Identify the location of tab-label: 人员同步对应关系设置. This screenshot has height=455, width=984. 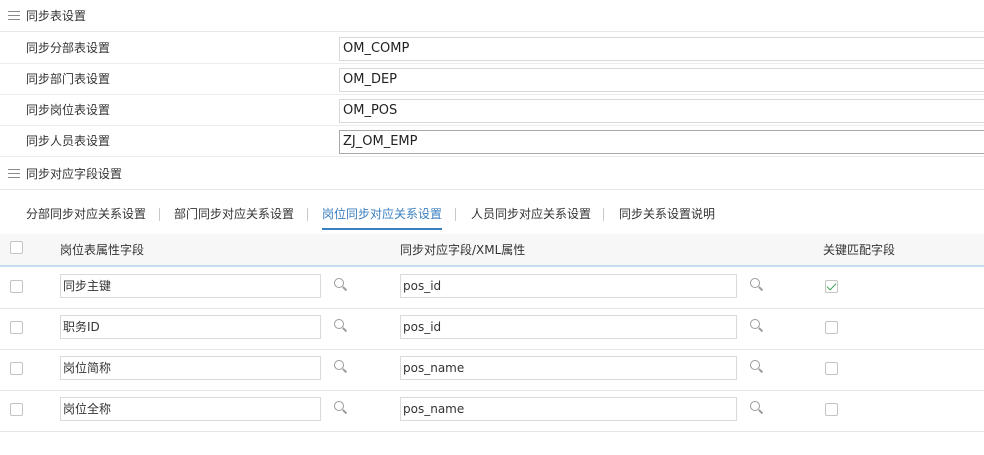
(531, 214).